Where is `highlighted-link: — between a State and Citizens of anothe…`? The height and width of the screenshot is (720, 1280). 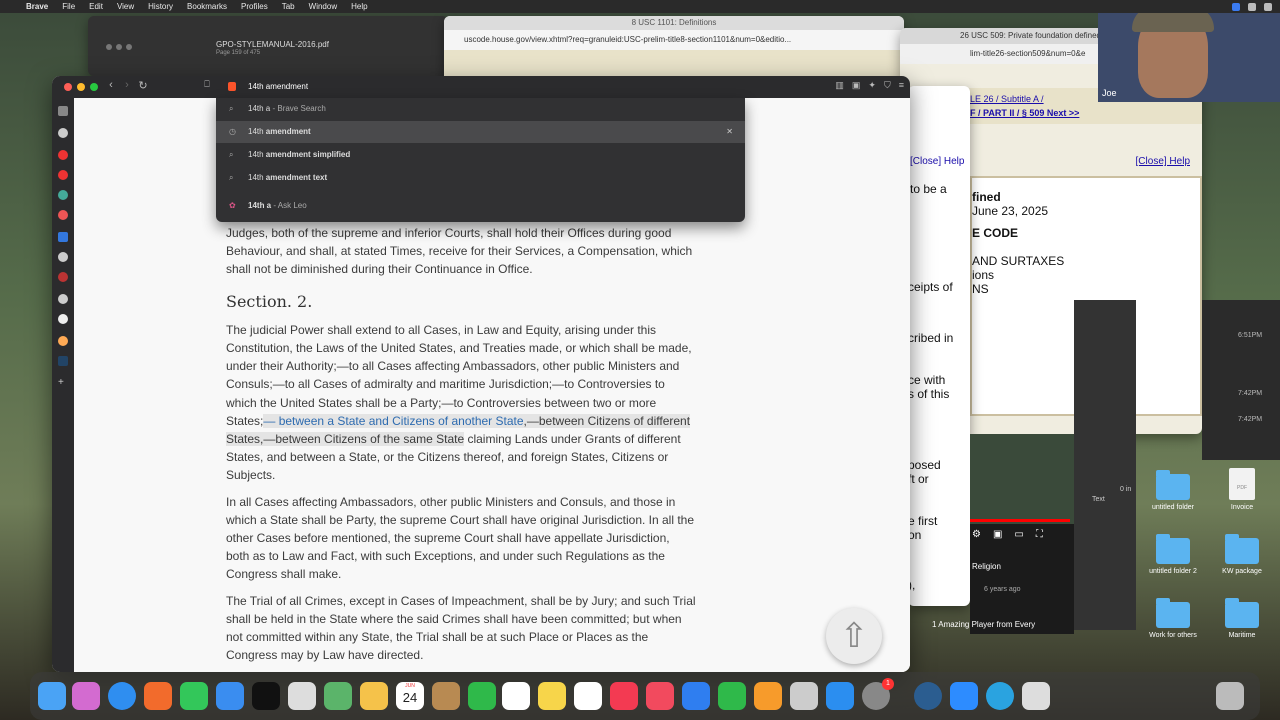 highlighted-link: — between a State and Citizens of anothe… is located at coordinates (393, 420).